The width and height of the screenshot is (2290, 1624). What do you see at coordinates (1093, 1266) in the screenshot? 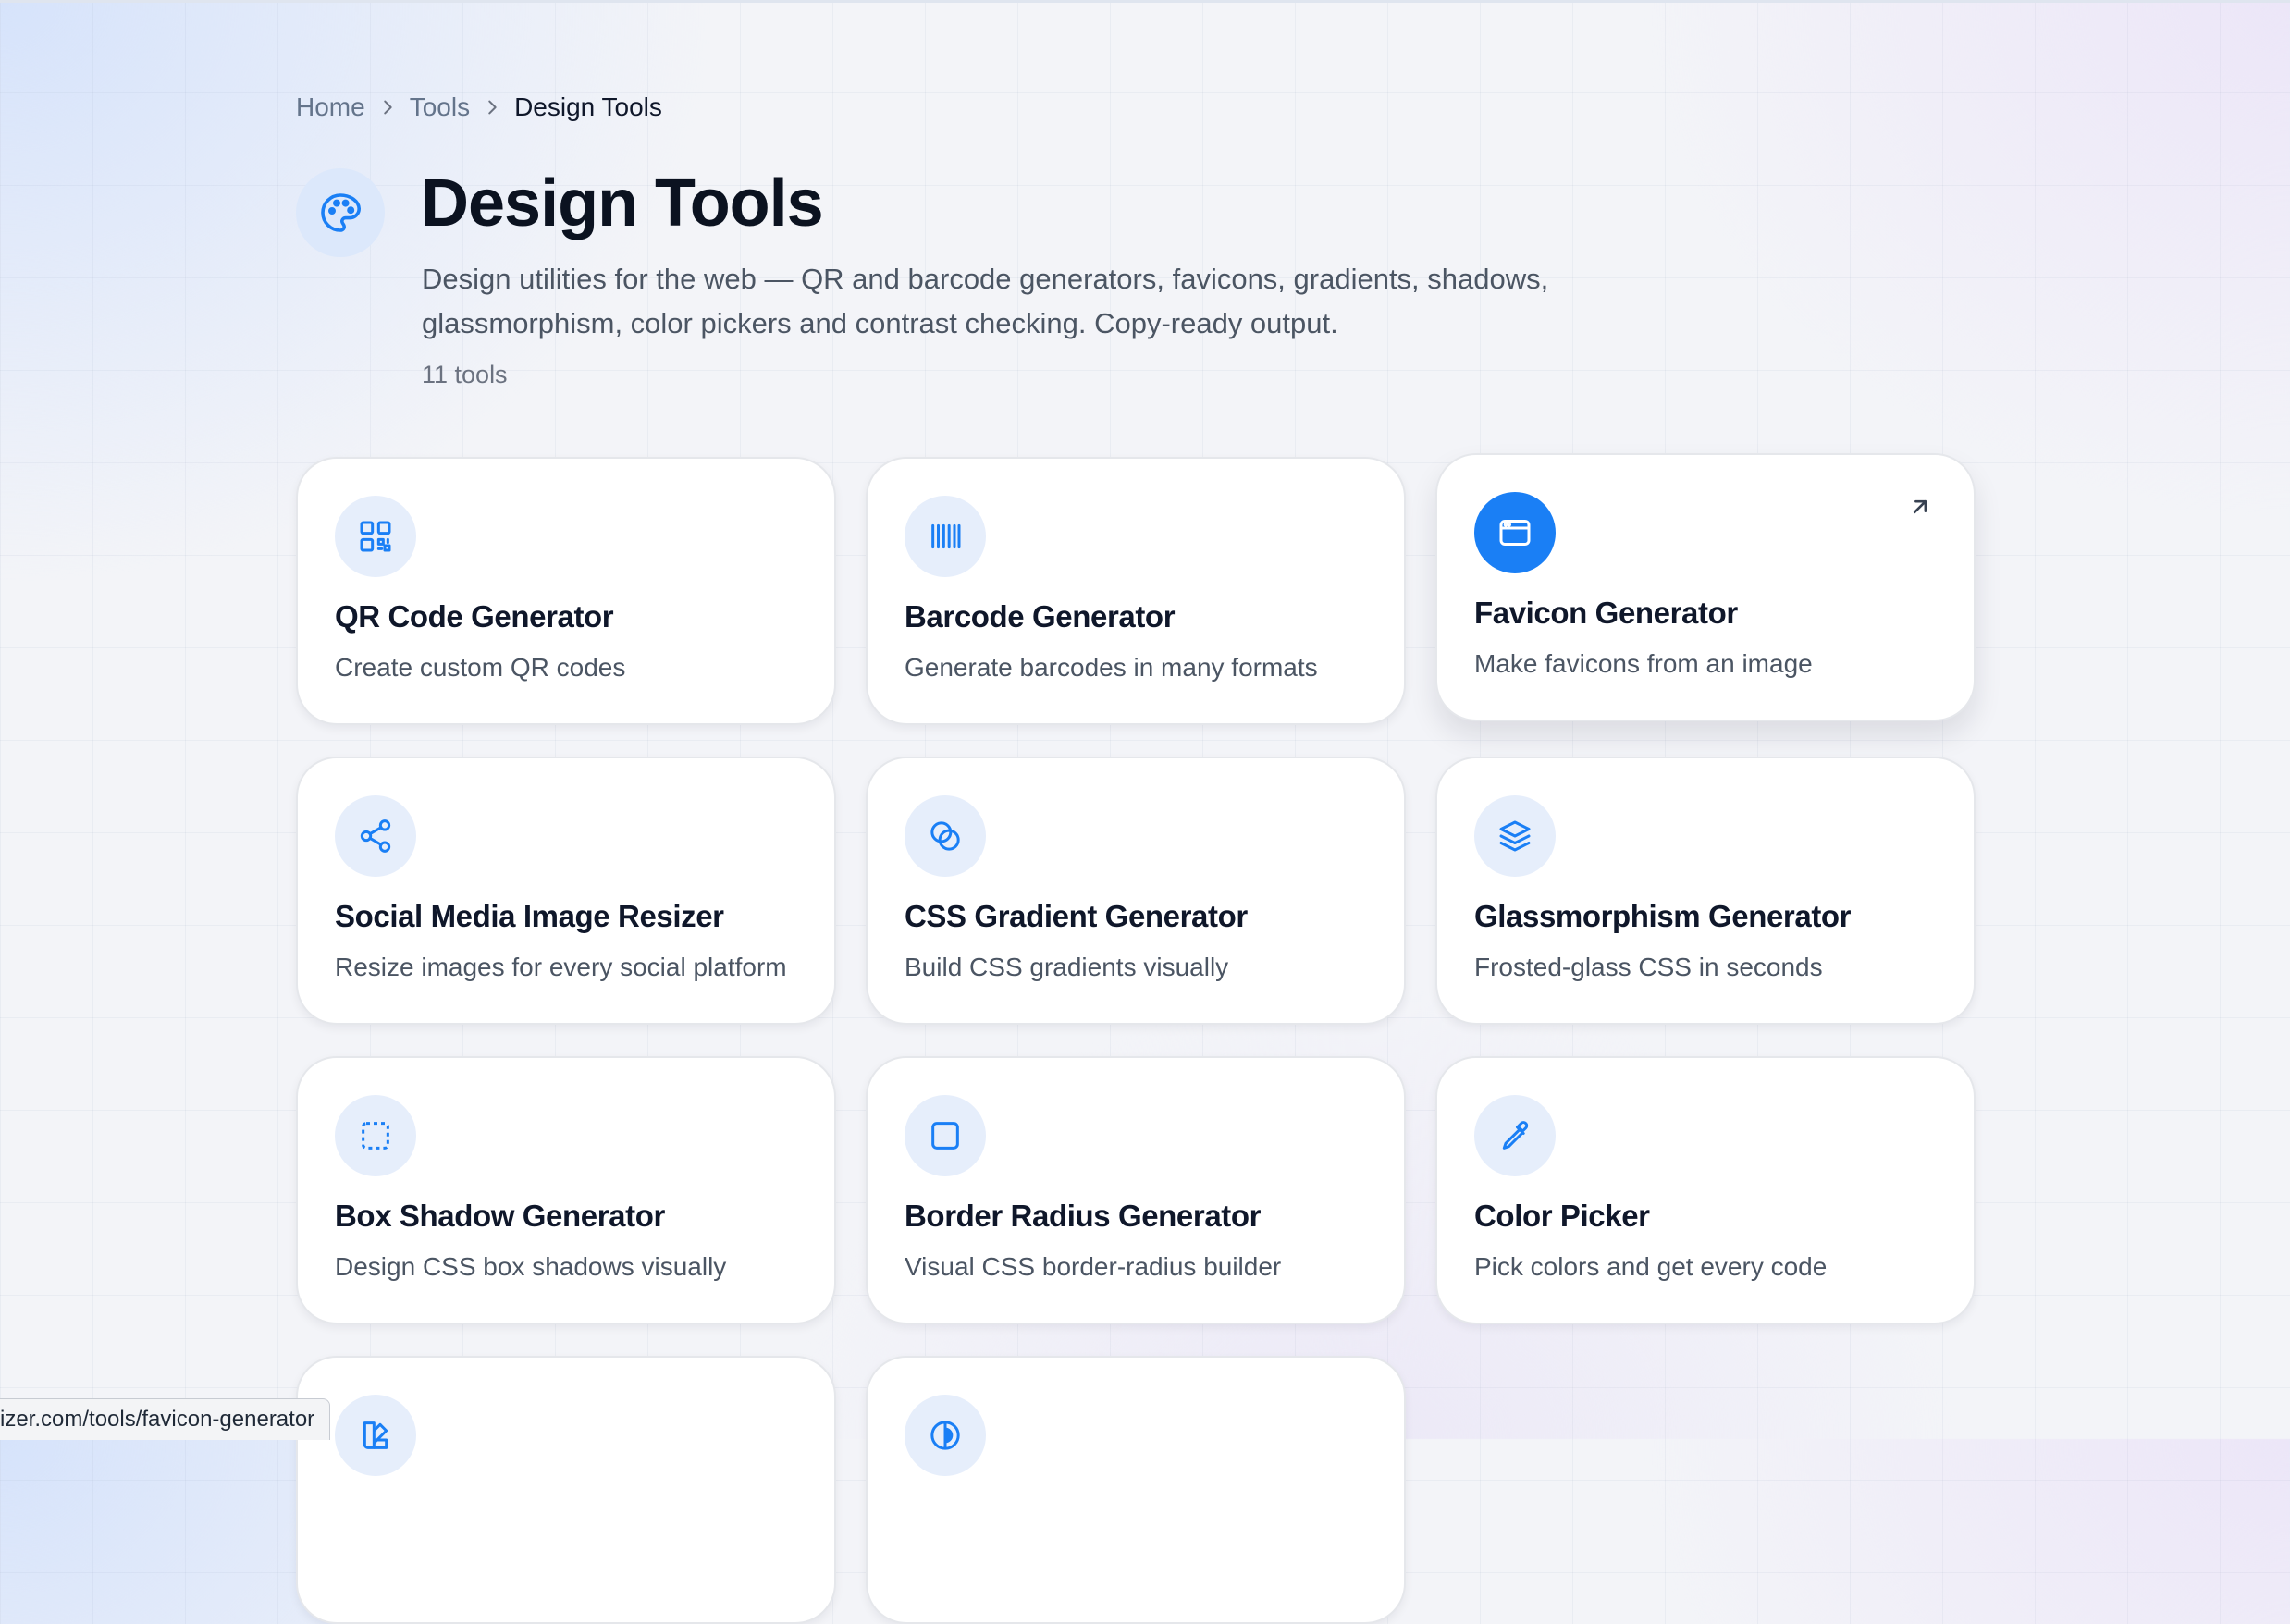
I see `tool-card-description: Visual CSS border-radius builder` at bounding box center [1093, 1266].